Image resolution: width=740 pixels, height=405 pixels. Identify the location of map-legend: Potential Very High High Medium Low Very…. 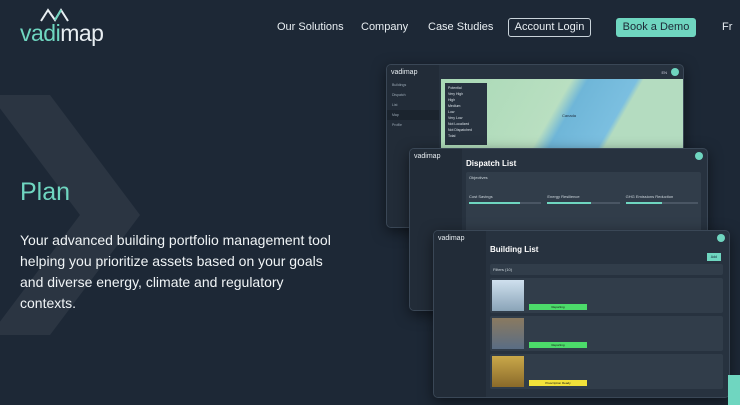
(466, 114).